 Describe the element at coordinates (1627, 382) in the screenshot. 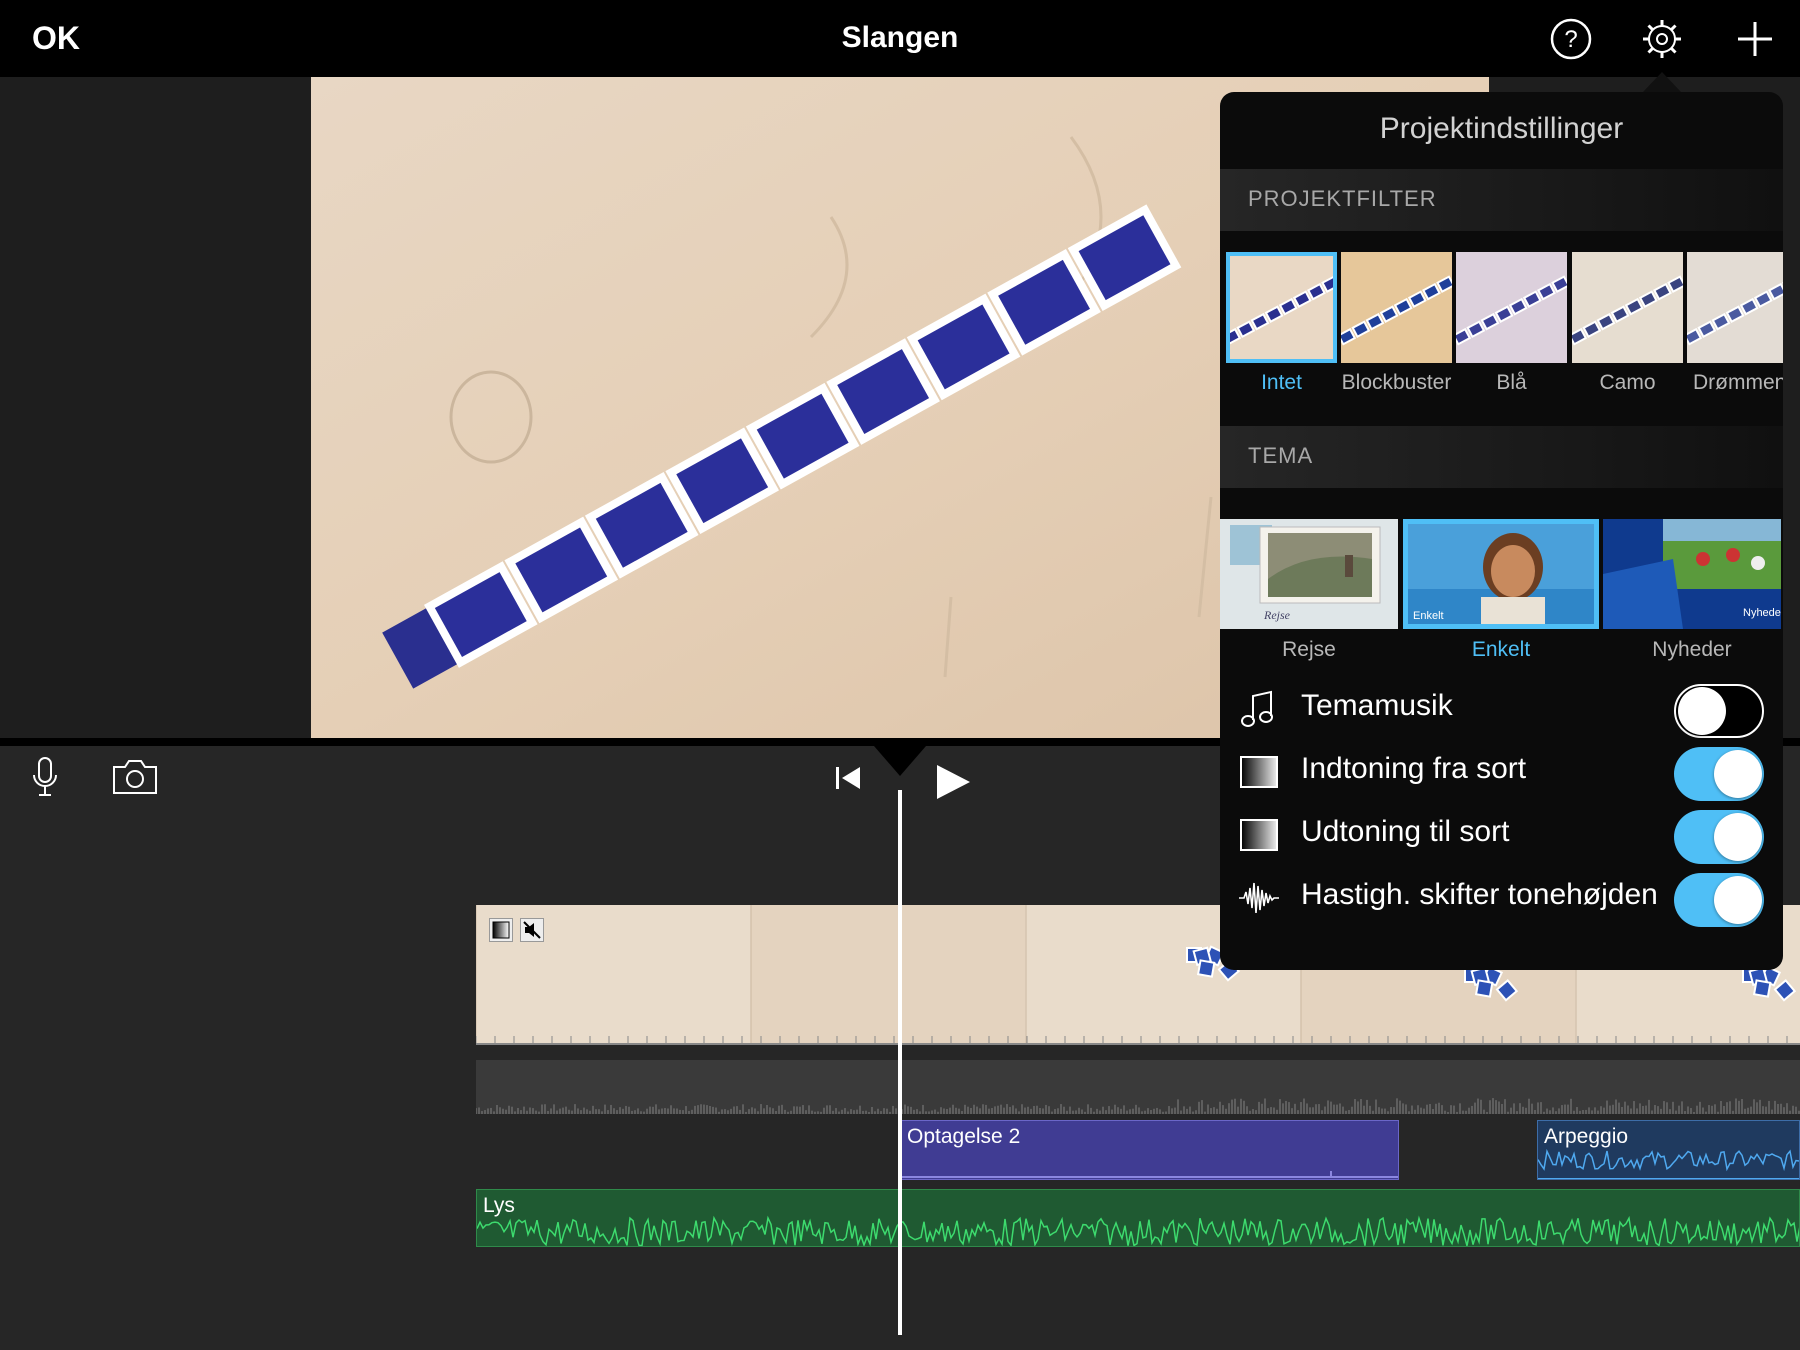

I see `filter-label: Camo` at that location.